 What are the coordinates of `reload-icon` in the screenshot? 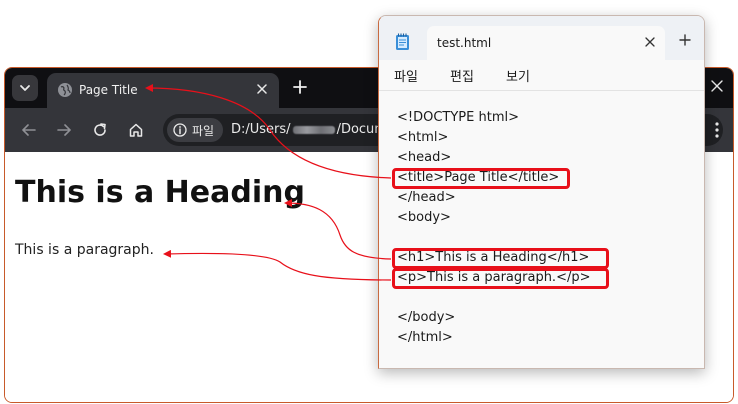 It's located at (100, 129).